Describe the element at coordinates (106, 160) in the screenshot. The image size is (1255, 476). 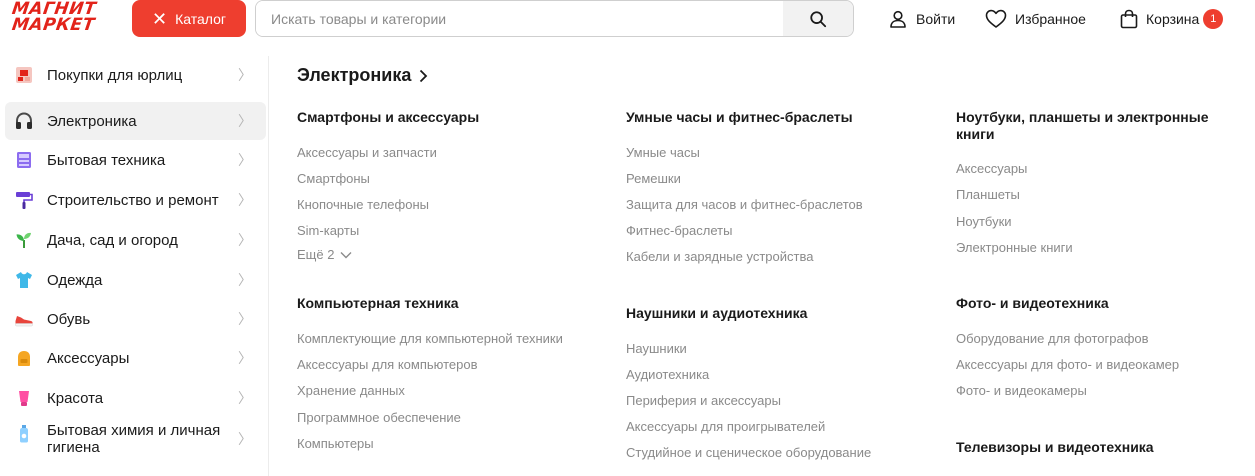
I see `sidebar-item-label: Бытовая техника` at that location.